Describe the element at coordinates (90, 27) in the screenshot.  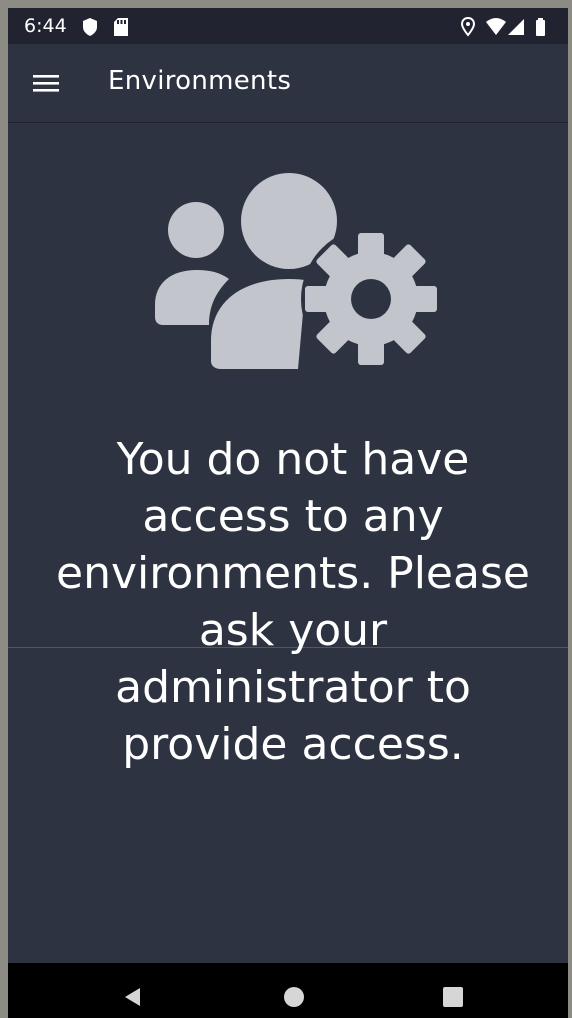
I see `shield-icon` at that location.